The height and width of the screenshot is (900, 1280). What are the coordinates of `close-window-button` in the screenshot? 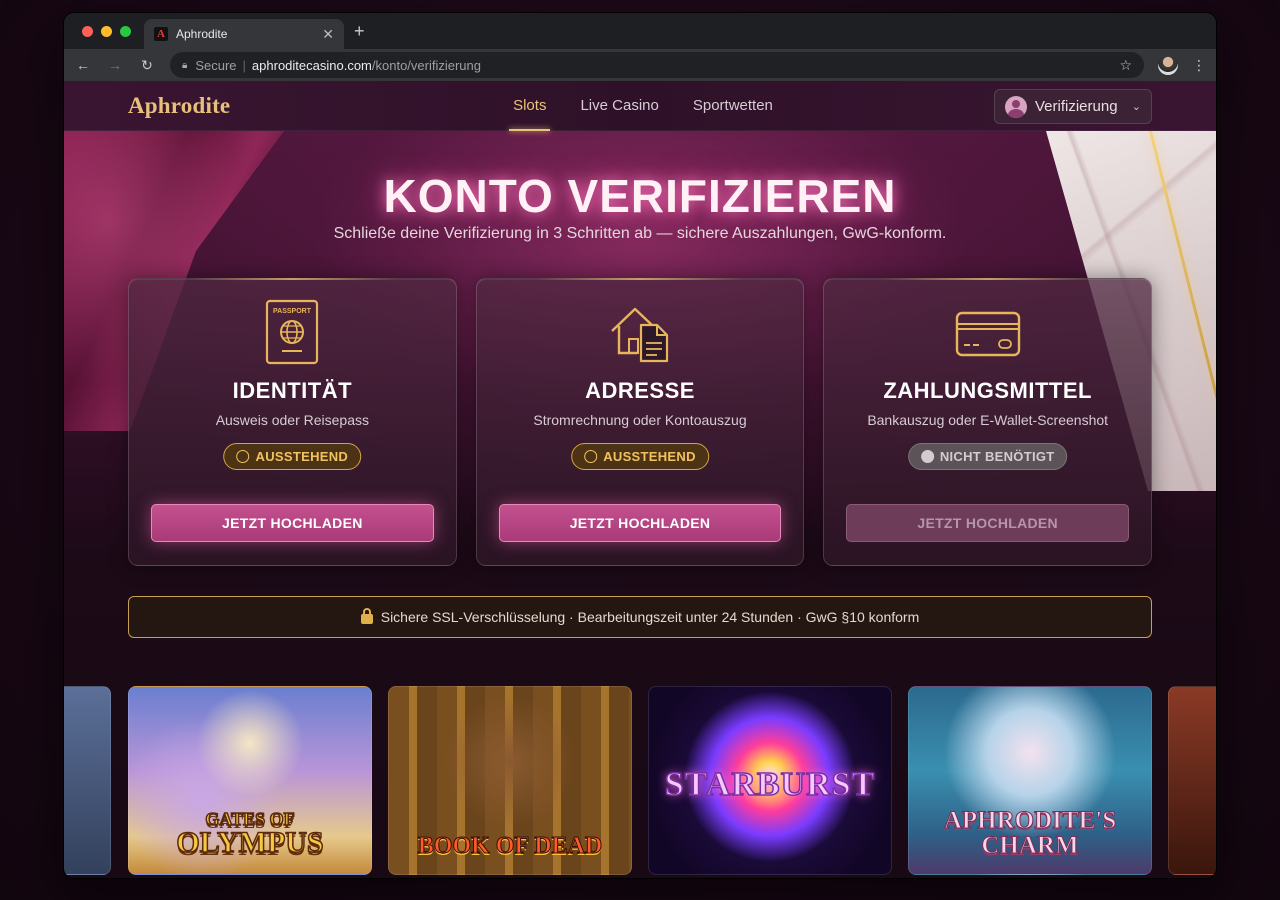 It's located at (87, 31).